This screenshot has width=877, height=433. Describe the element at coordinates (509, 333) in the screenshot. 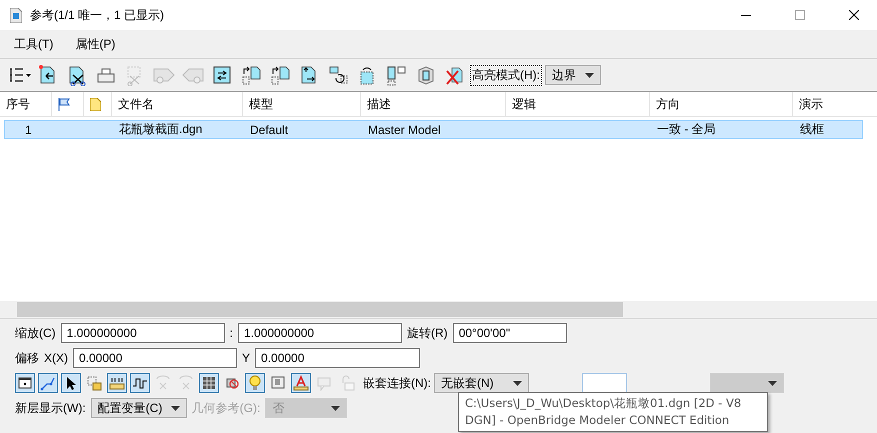

I see `rotation-field: 00°00'00"` at that location.